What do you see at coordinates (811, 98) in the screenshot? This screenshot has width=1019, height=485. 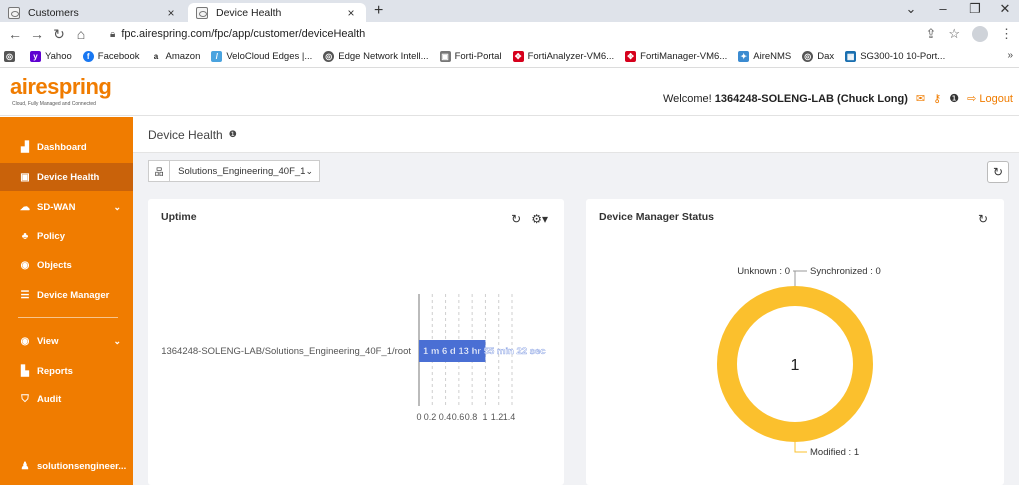 I see `welcome-user: 1364248-SOLENG-LAB (Chuck Long)` at bounding box center [811, 98].